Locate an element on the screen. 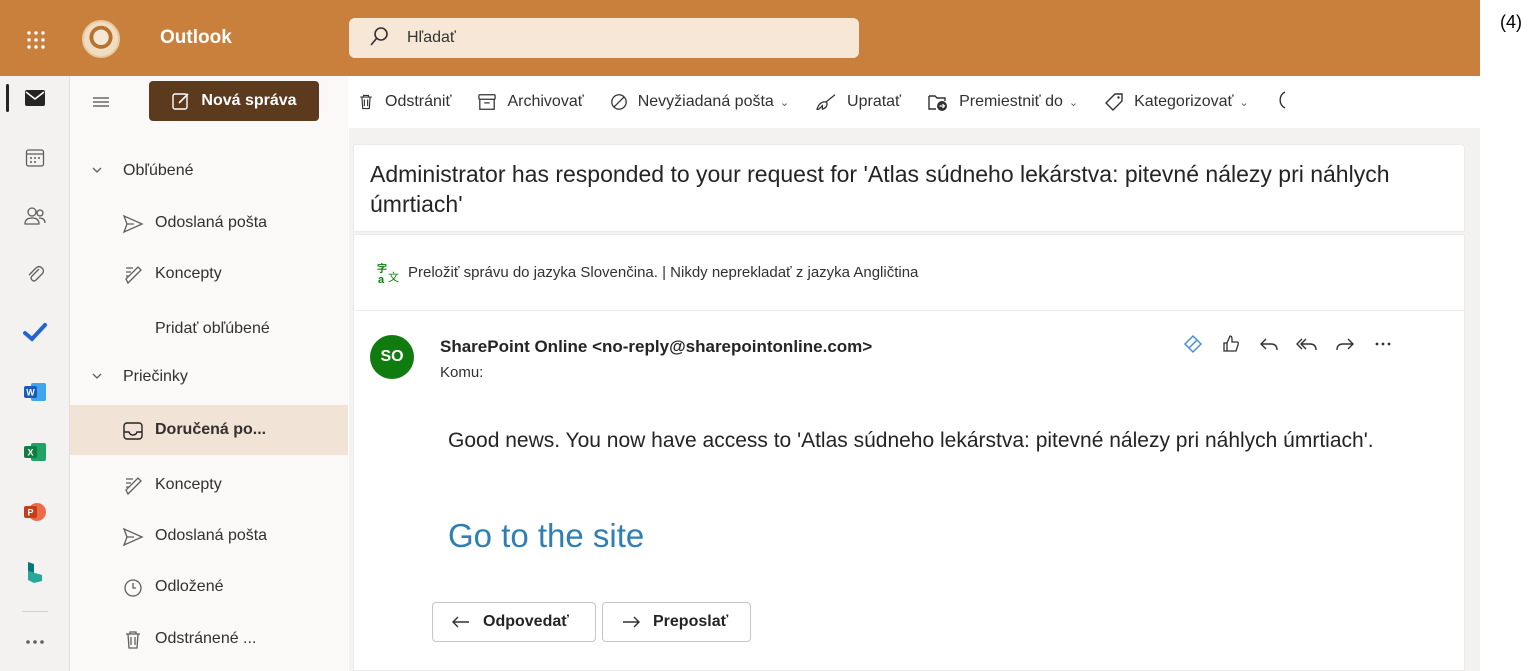  tag-icon is located at coordinates (1114, 102).